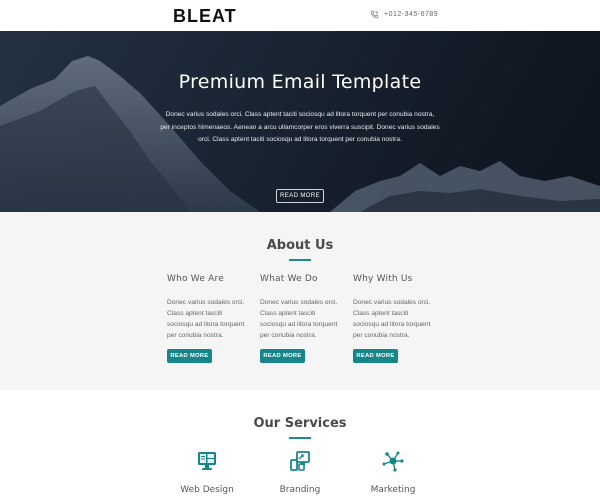  I want to click on column-heading: What We Do, so click(289, 279).